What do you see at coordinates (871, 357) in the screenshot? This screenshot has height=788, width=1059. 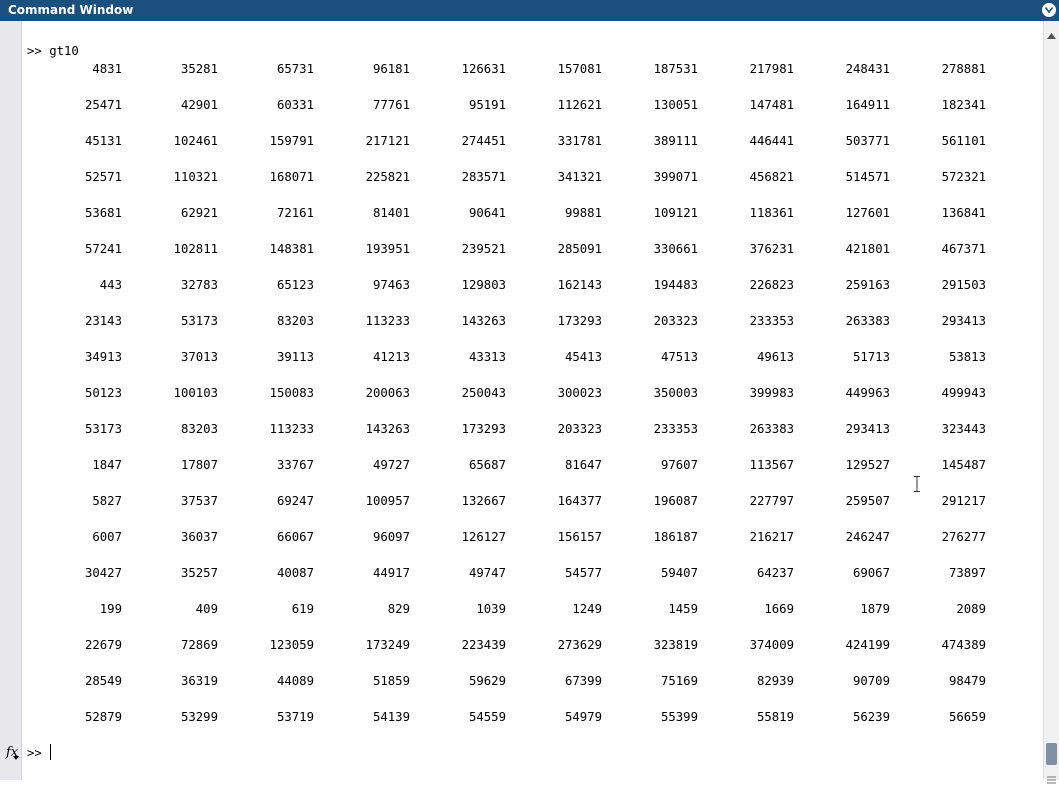 I see `matrix-cell: 51713` at bounding box center [871, 357].